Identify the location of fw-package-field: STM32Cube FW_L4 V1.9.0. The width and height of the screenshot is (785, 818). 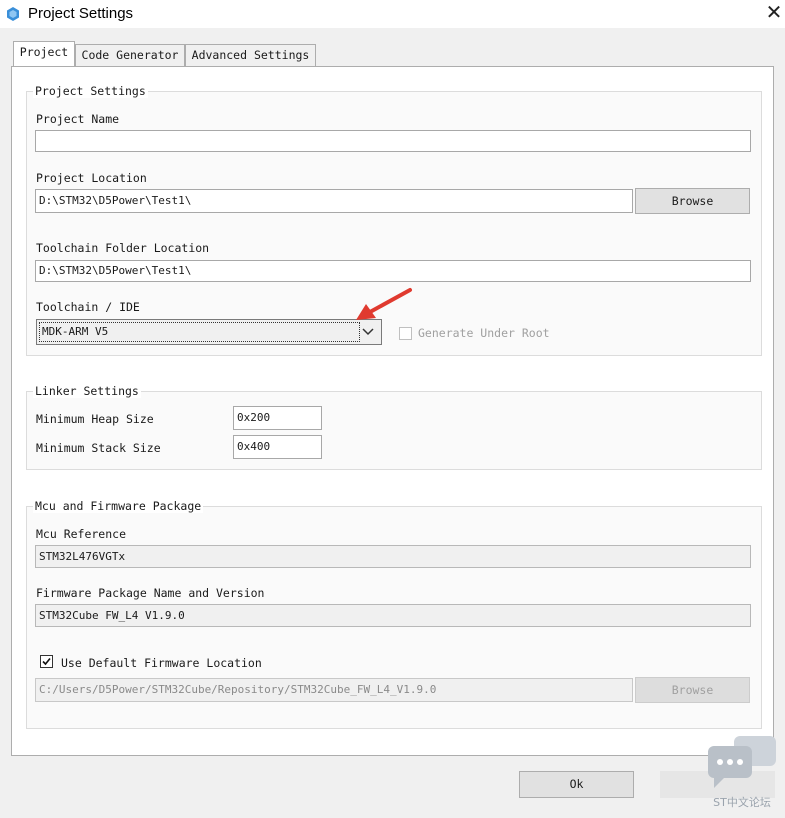
(393, 615).